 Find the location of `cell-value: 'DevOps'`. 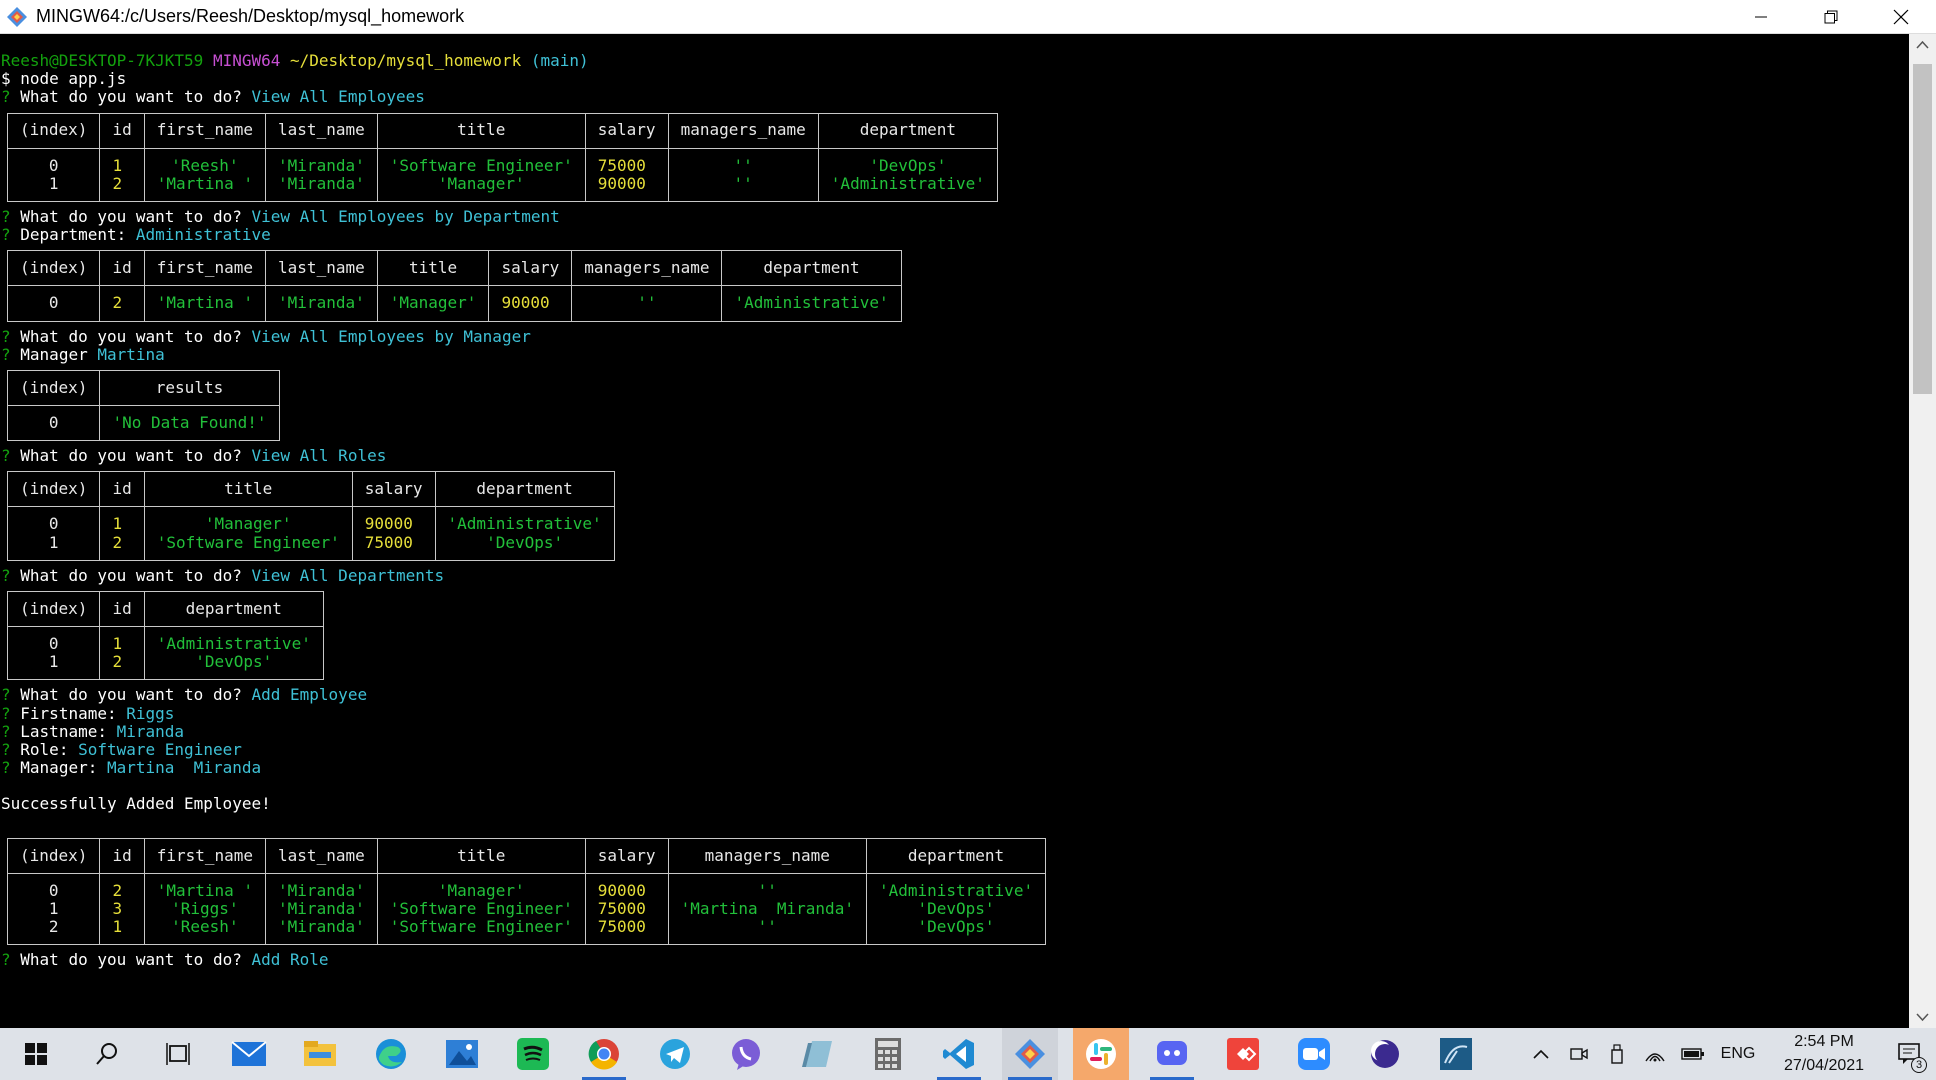

cell-value: 'DevOps' is located at coordinates (956, 927).